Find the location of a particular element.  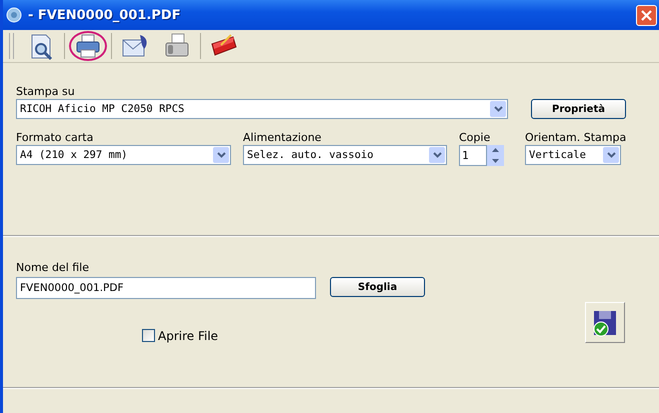

printer-dropdown: RICOH Aficio MP C2050 RPCS is located at coordinates (262, 109).